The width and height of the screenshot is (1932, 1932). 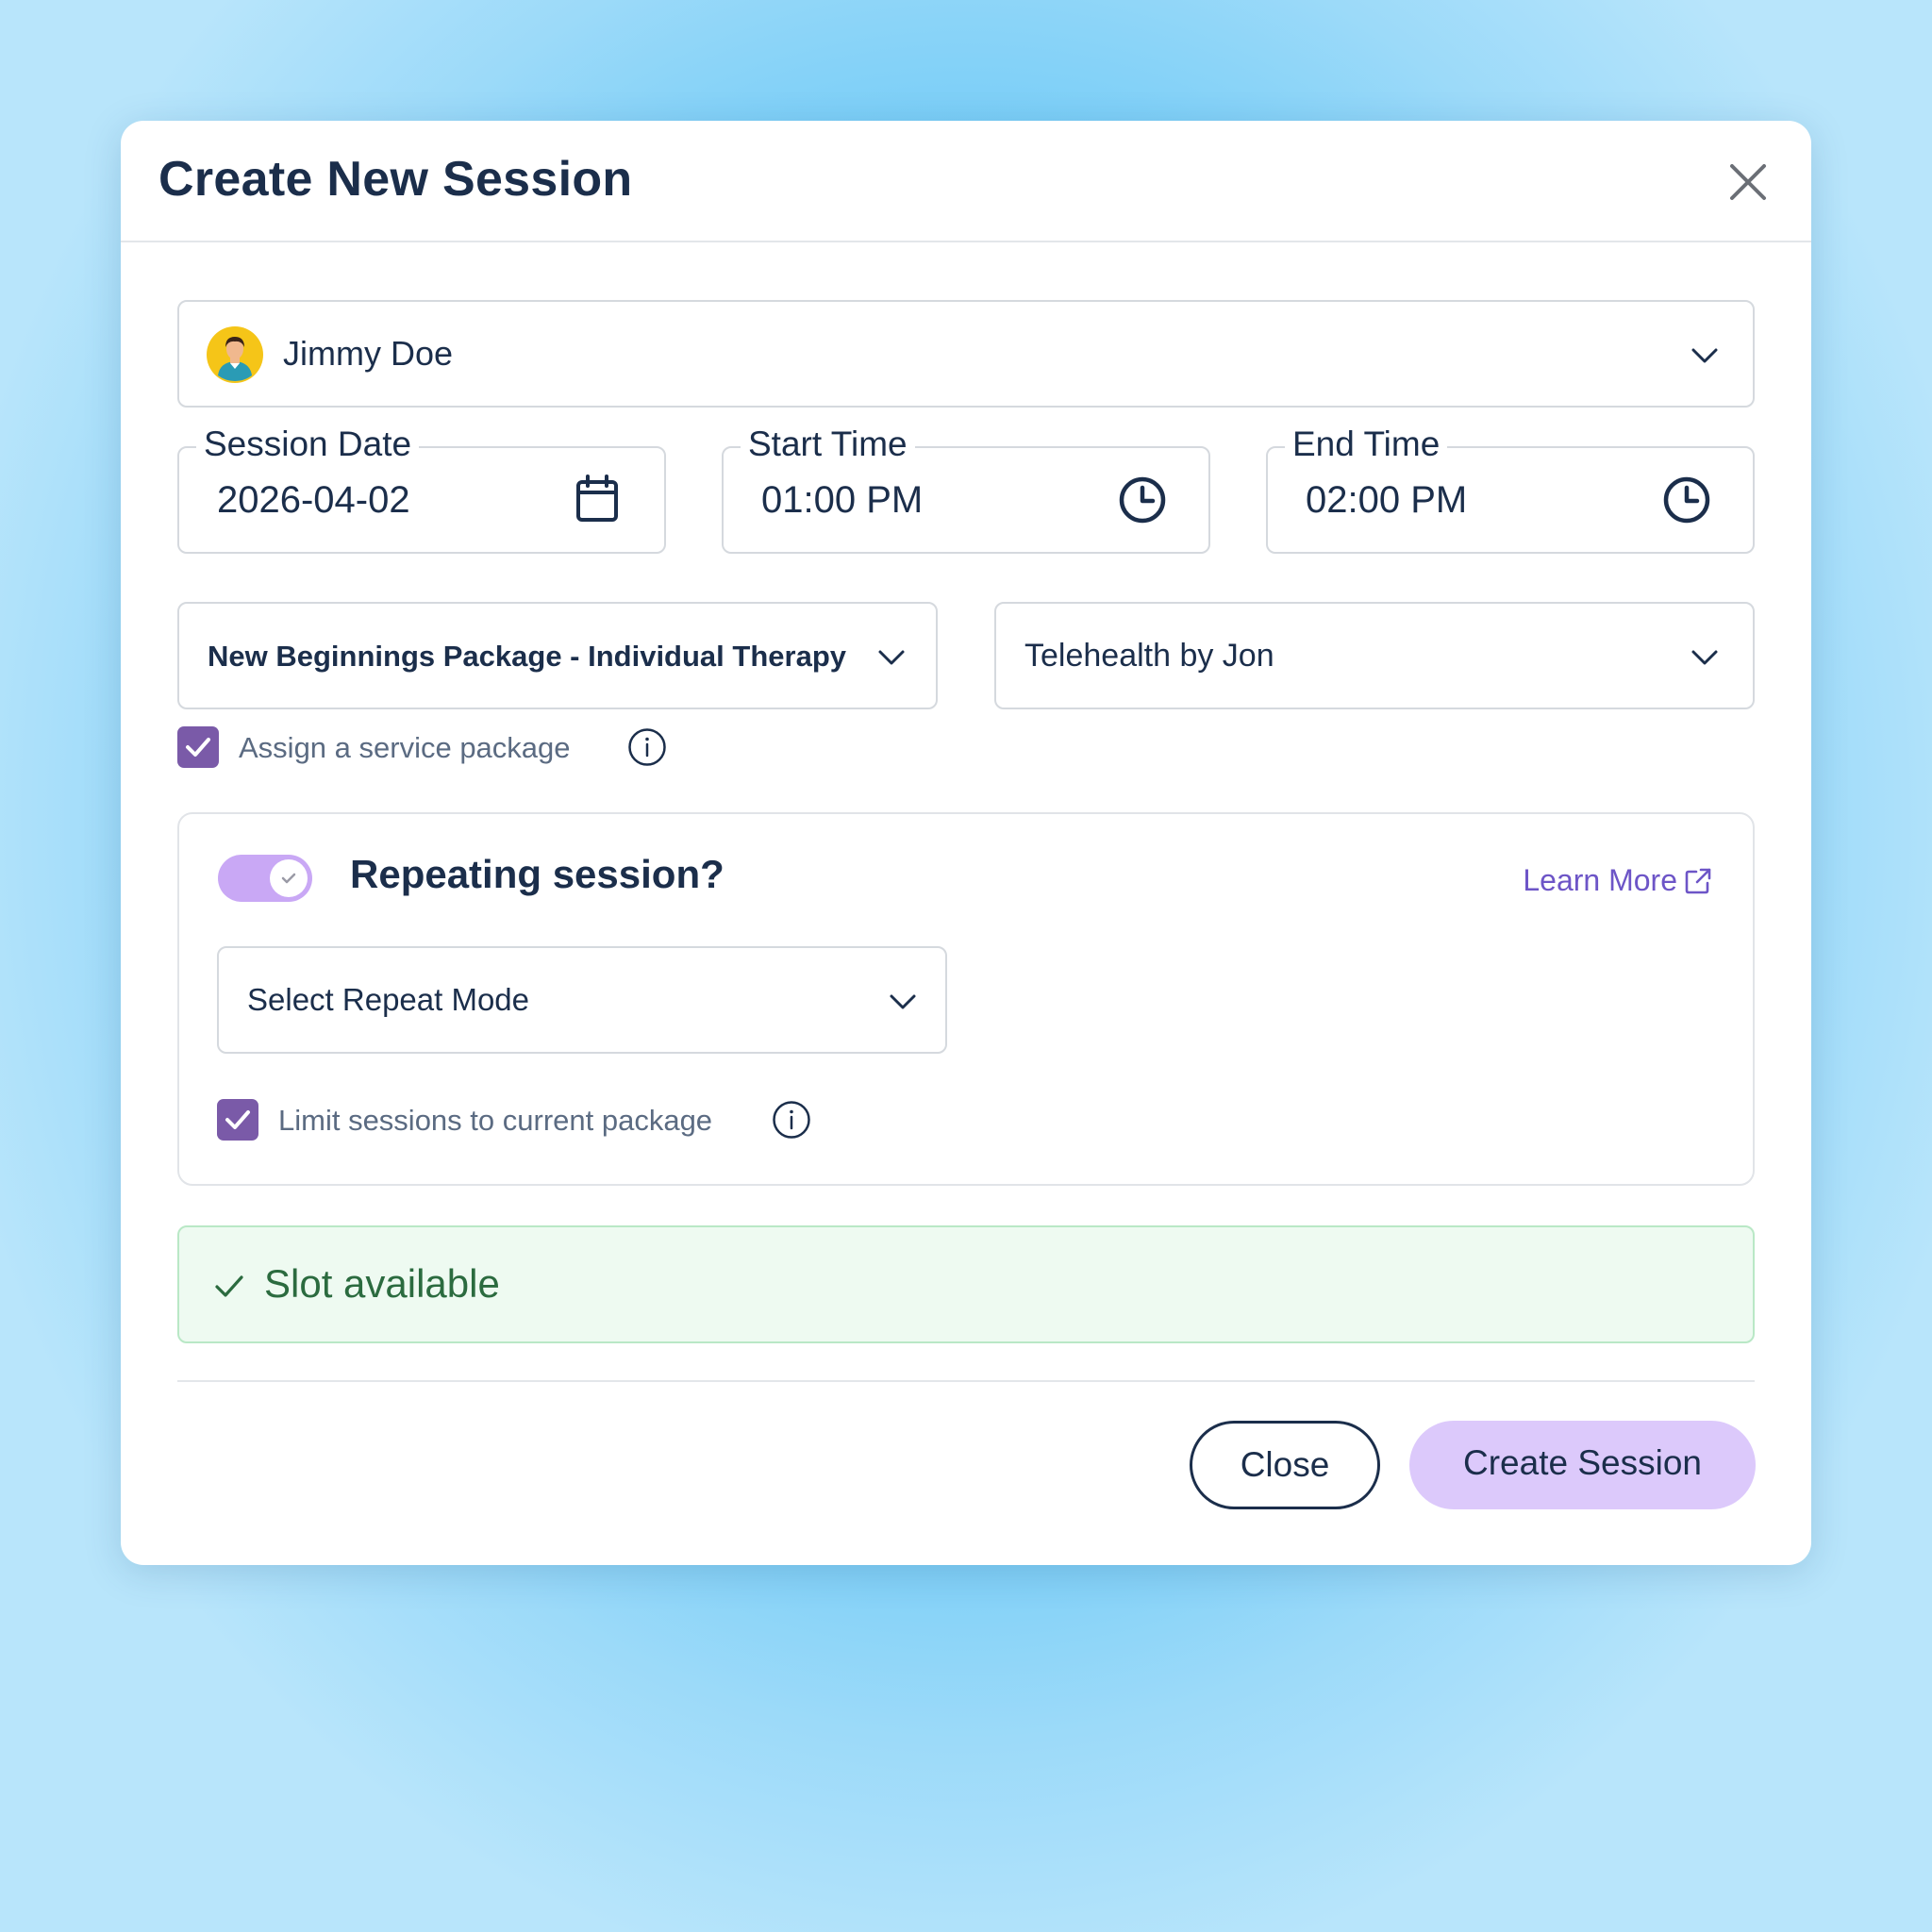 What do you see at coordinates (396, 179) in the screenshot?
I see `modal-title: Create New Session` at bounding box center [396, 179].